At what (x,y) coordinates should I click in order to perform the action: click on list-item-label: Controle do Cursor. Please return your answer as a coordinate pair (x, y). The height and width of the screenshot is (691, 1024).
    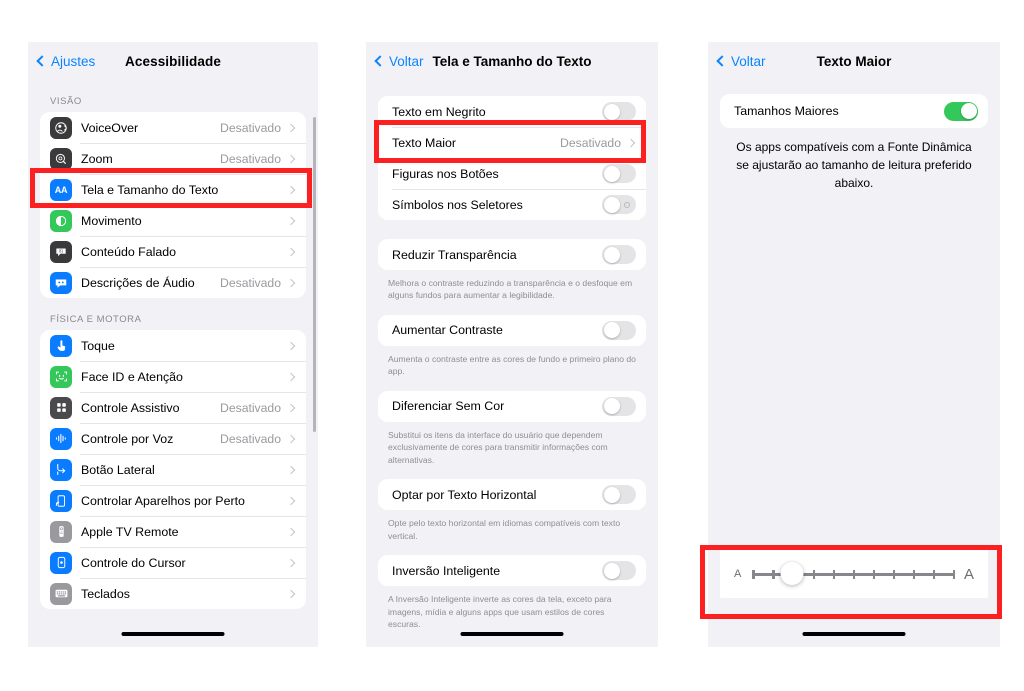
    Looking at the image, I should click on (133, 562).